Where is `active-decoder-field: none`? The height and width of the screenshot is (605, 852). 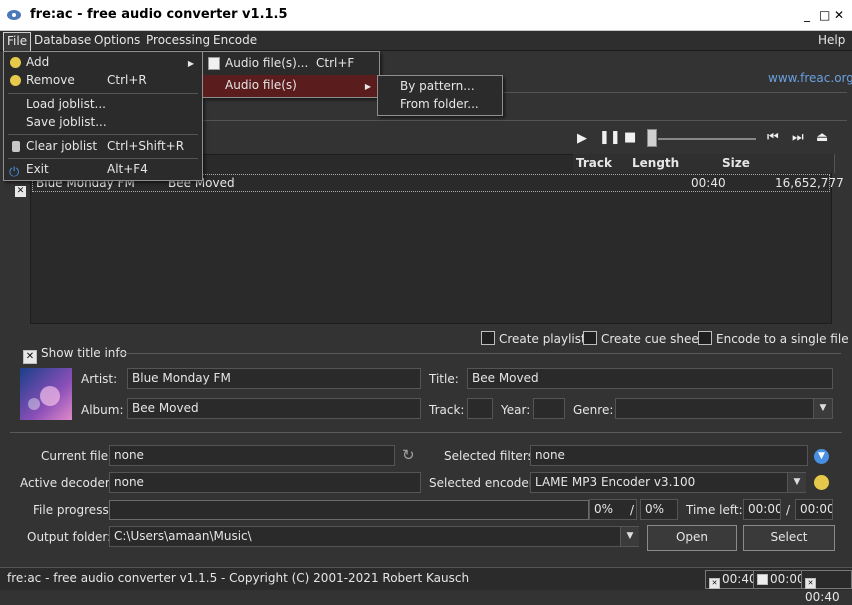
active-decoder-field: none is located at coordinates (265, 482).